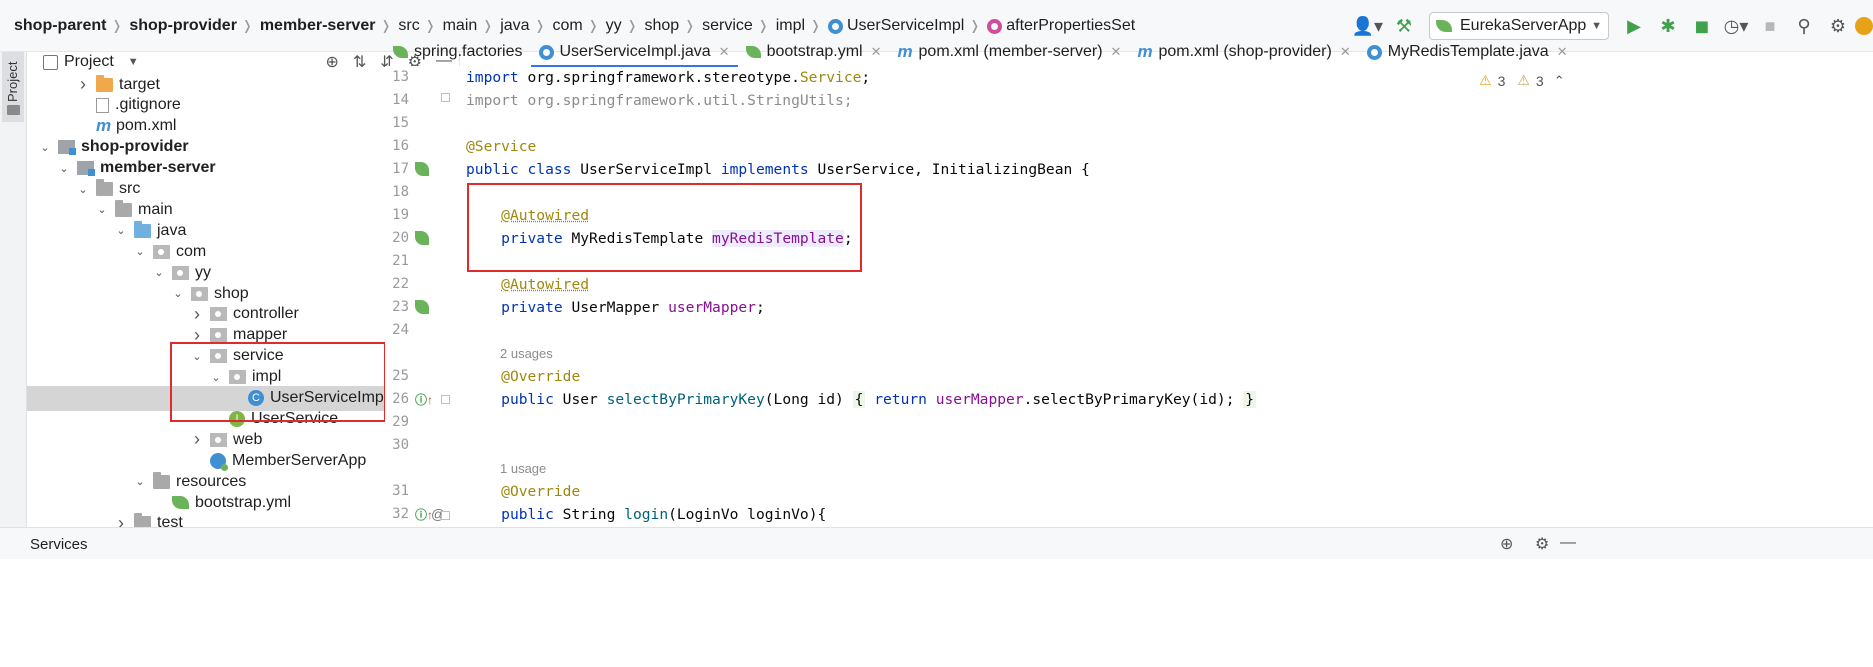 The width and height of the screenshot is (1873, 667). Describe the element at coordinates (1702, 26) in the screenshot. I see `coverage-icon: ◼` at that location.